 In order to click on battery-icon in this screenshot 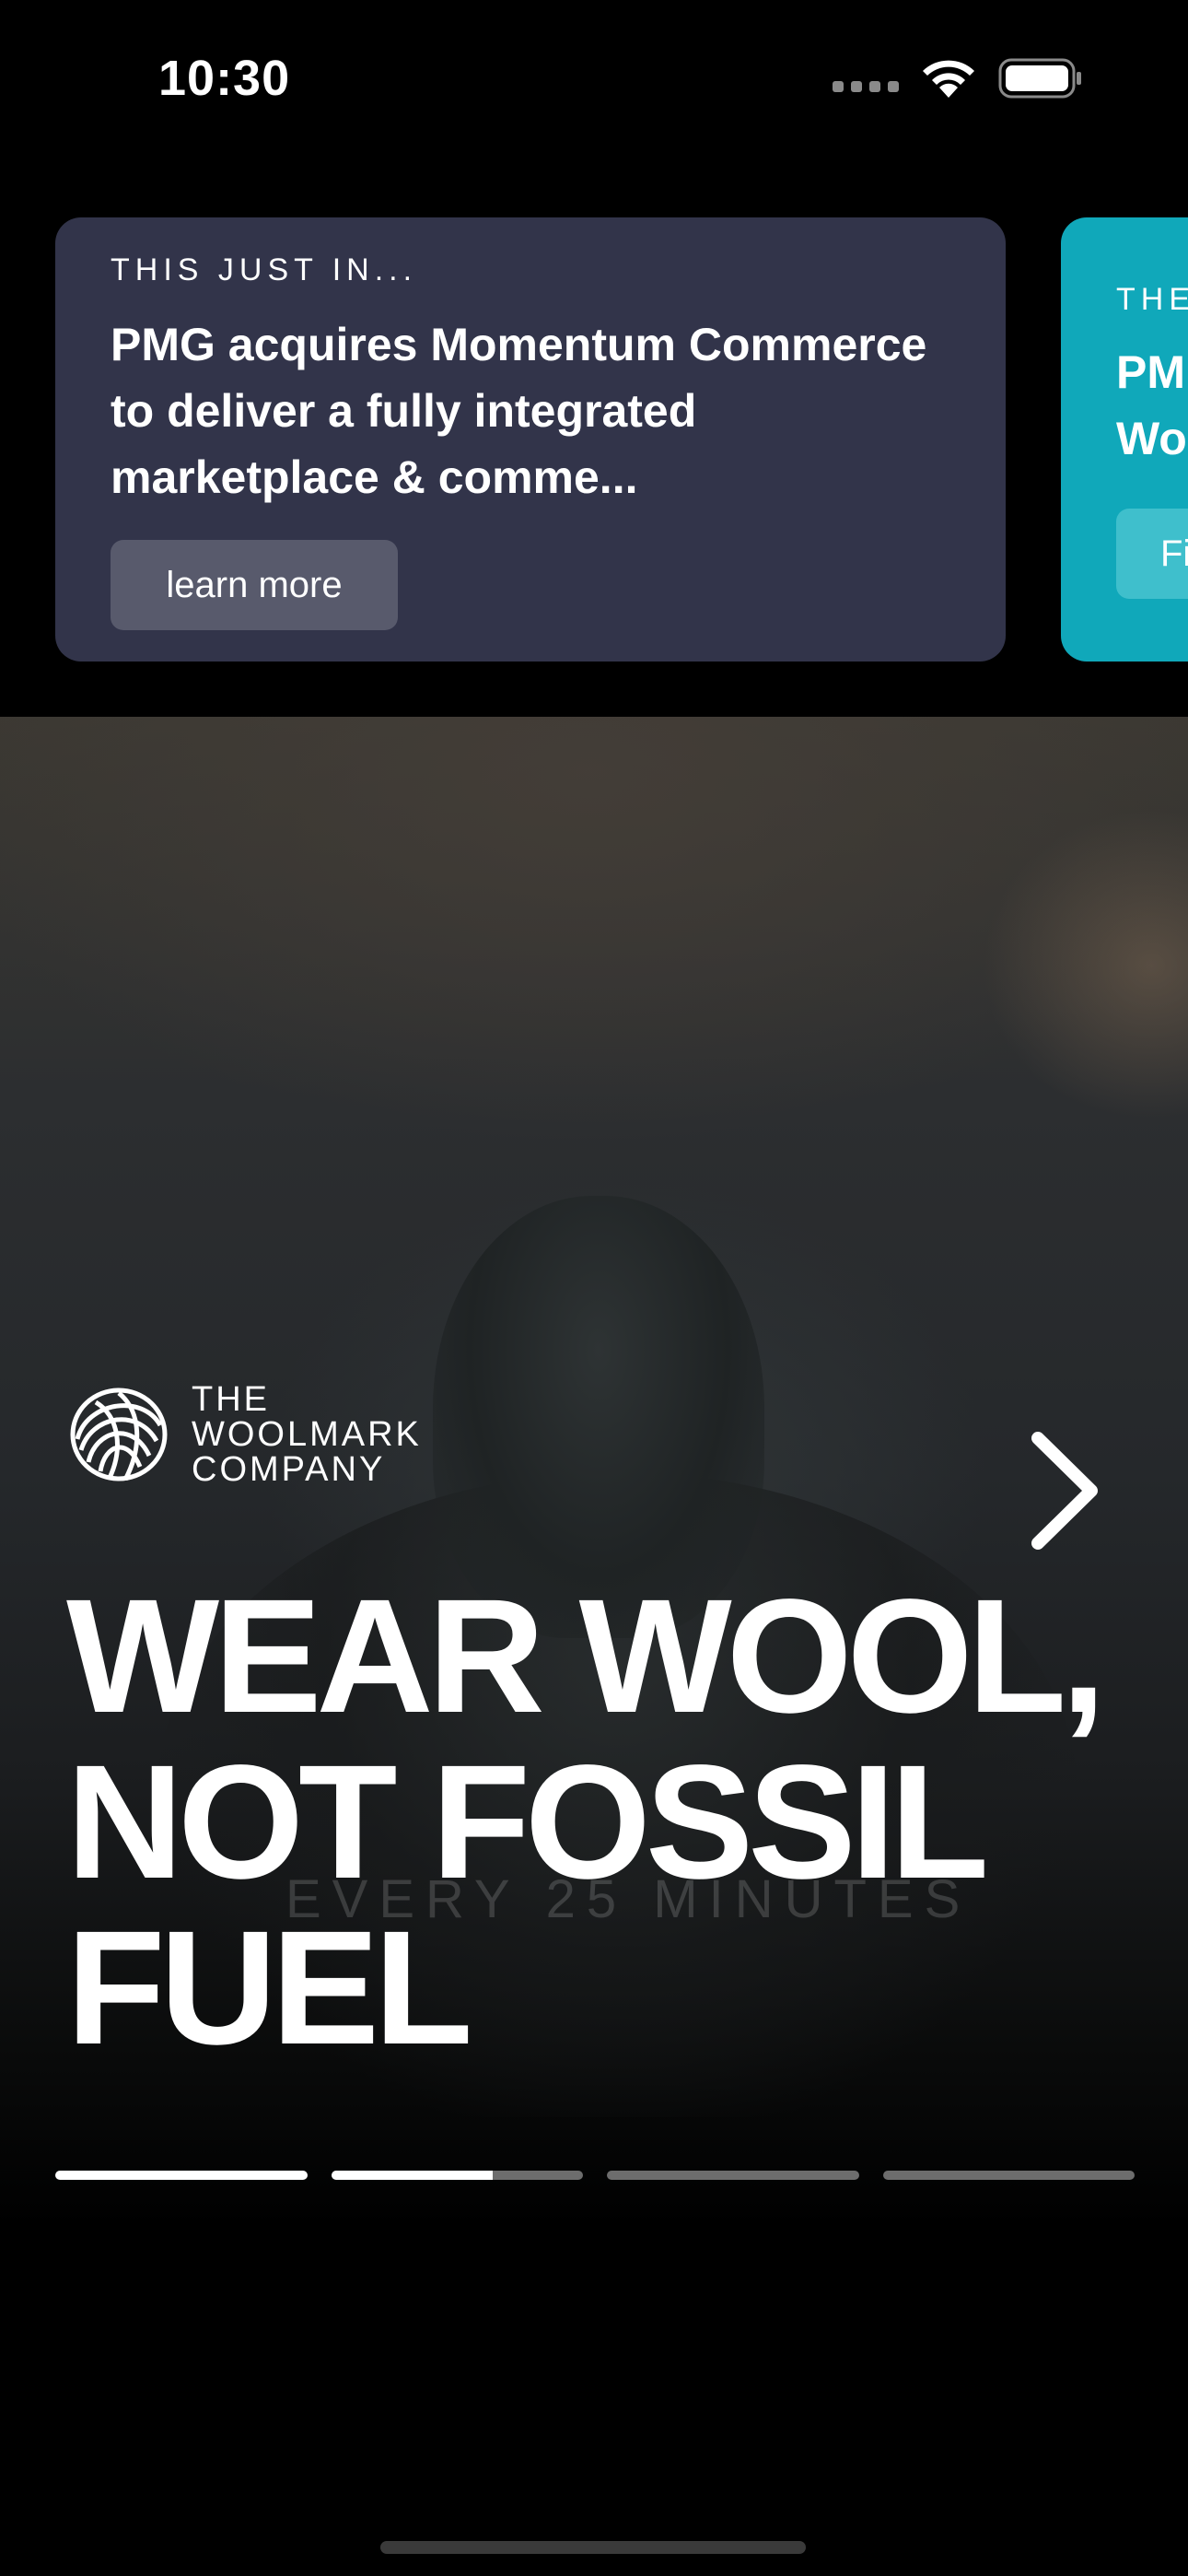, I will do `click(1039, 78)`.